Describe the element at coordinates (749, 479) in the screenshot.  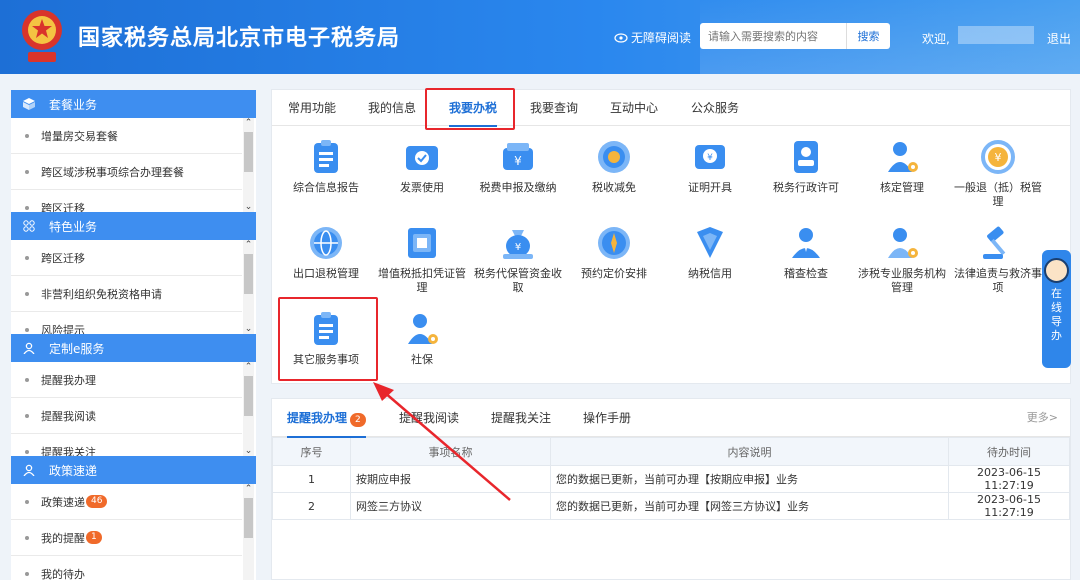
I see `cell-description: 您的数据已更新，当前可办理【按期应申报】业务` at that location.